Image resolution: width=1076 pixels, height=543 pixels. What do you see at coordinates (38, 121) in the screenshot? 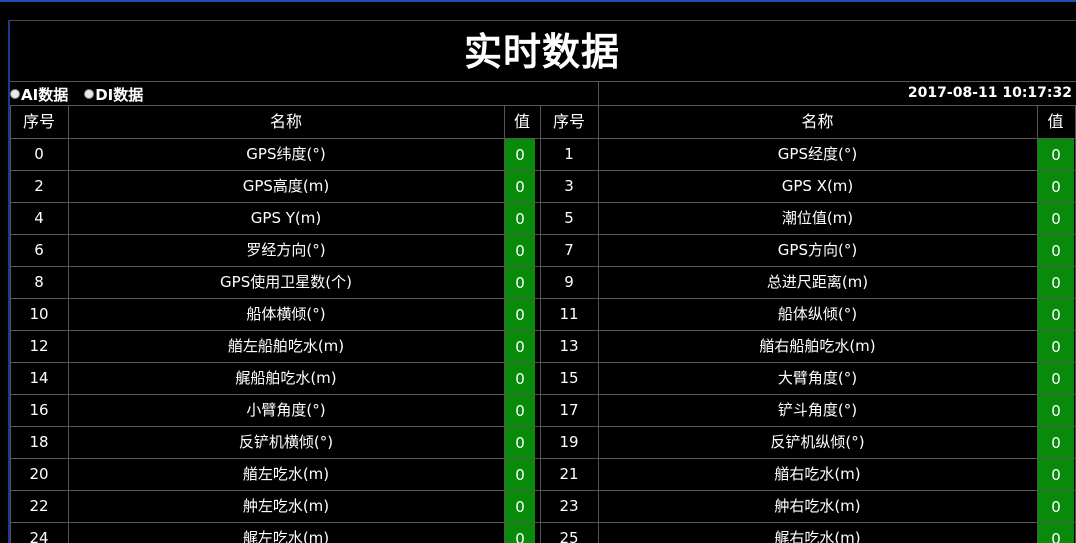
I see `header-index-left: 序号` at bounding box center [38, 121].